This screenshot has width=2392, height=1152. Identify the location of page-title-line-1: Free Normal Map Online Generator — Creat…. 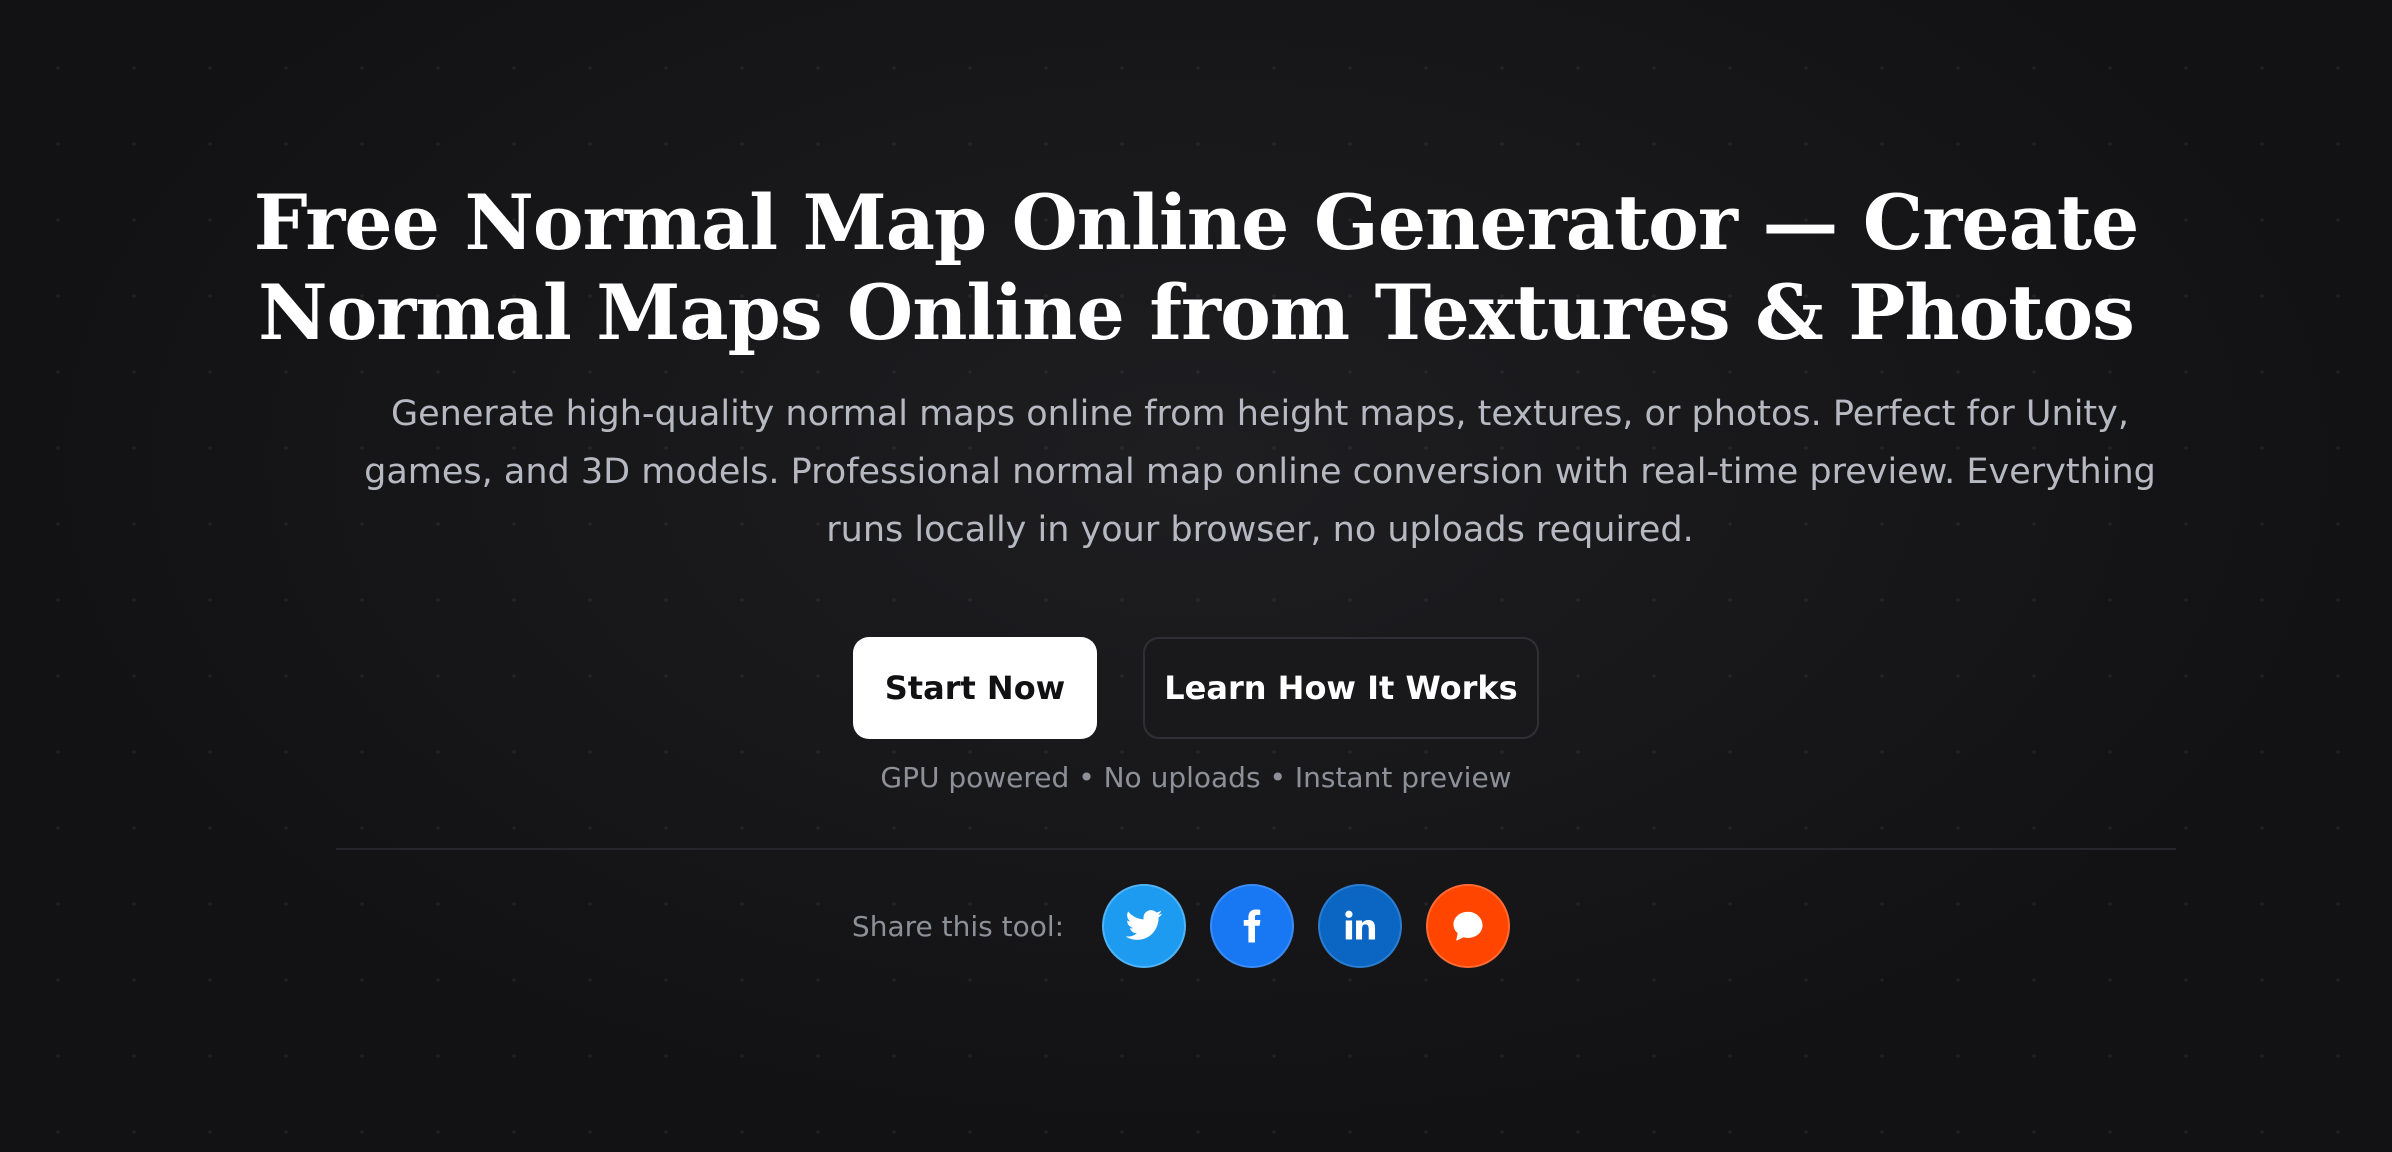
(1196, 222).